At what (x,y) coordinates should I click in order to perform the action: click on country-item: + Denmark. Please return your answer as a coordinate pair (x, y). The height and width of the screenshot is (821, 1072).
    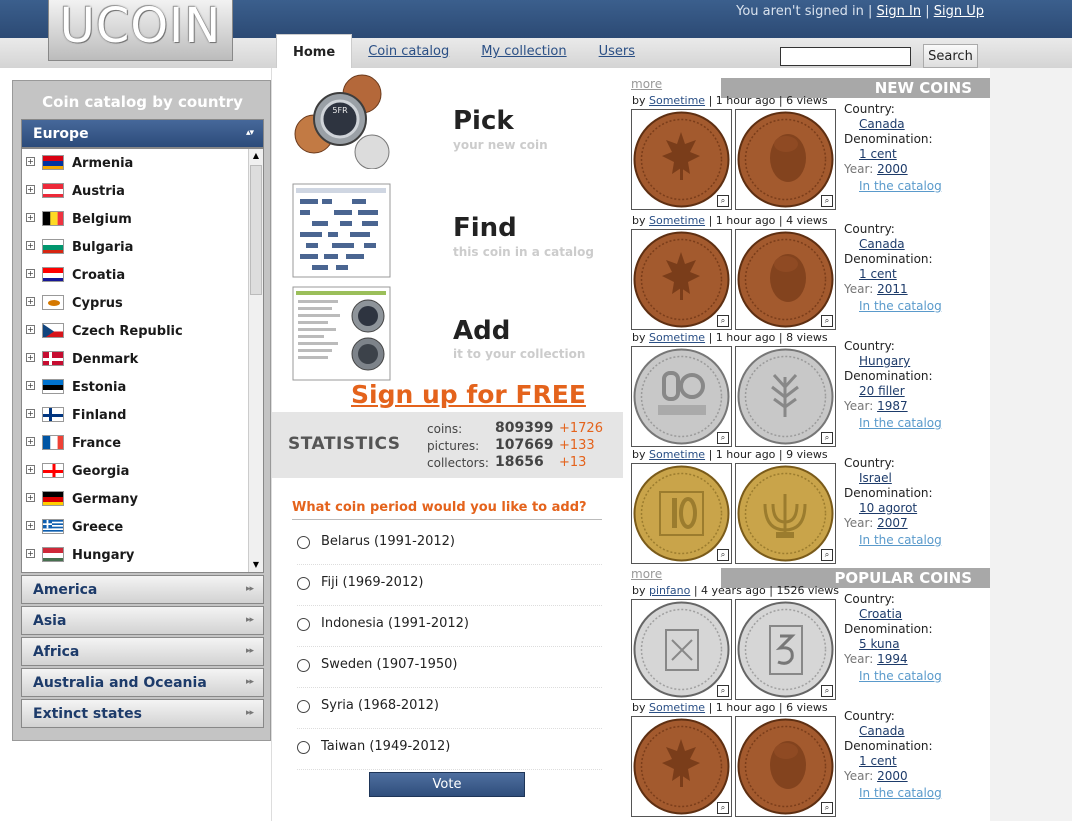
    Looking at the image, I should click on (134, 359).